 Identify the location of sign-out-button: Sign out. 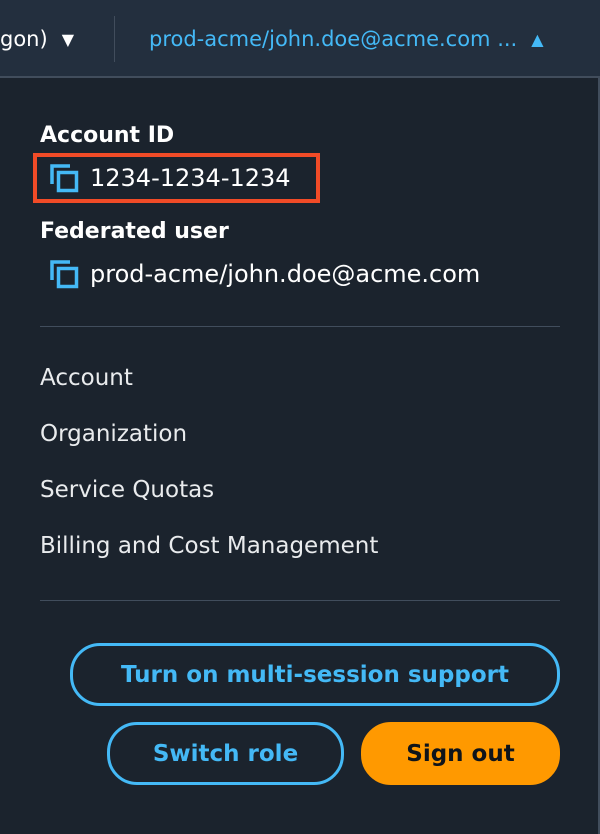
(460, 753).